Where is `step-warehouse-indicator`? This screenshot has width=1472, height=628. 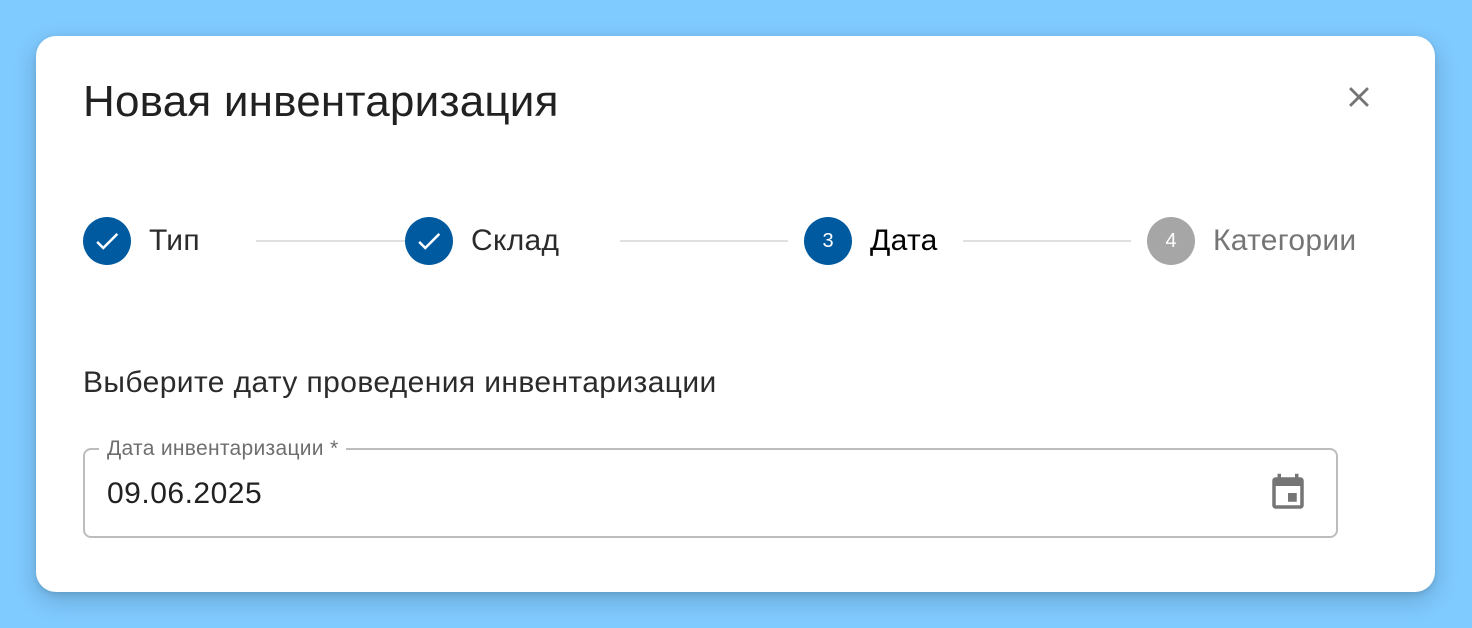 step-warehouse-indicator is located at coordinates (429, 241).